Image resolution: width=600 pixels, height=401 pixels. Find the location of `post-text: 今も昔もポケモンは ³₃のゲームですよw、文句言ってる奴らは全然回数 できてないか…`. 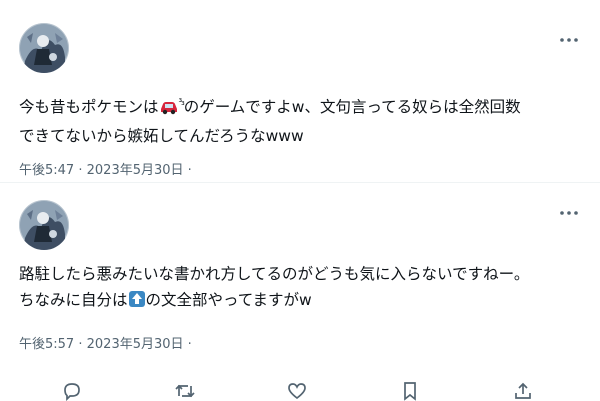

post-text: 今も昔もポケモンは ³₃のゲームですよw、文句言ってる奴らは全然回数 できてないか… is located at coordinates (304, 119).